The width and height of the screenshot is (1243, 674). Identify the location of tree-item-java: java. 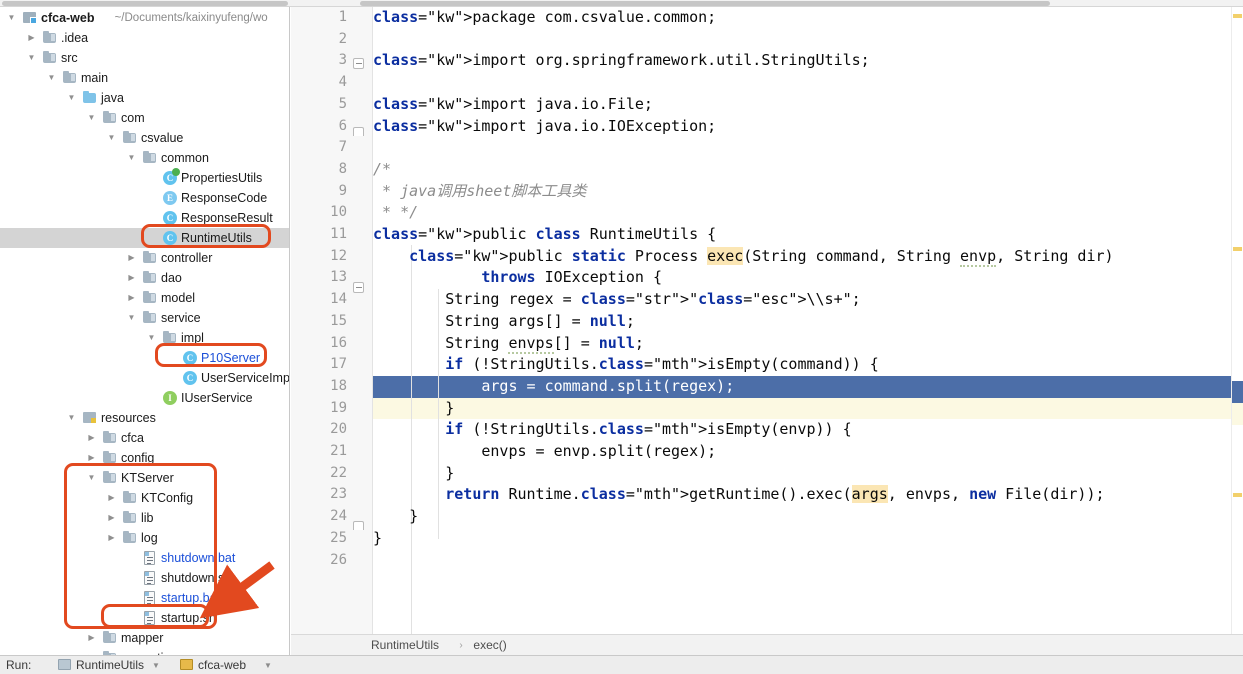
(144, 98).